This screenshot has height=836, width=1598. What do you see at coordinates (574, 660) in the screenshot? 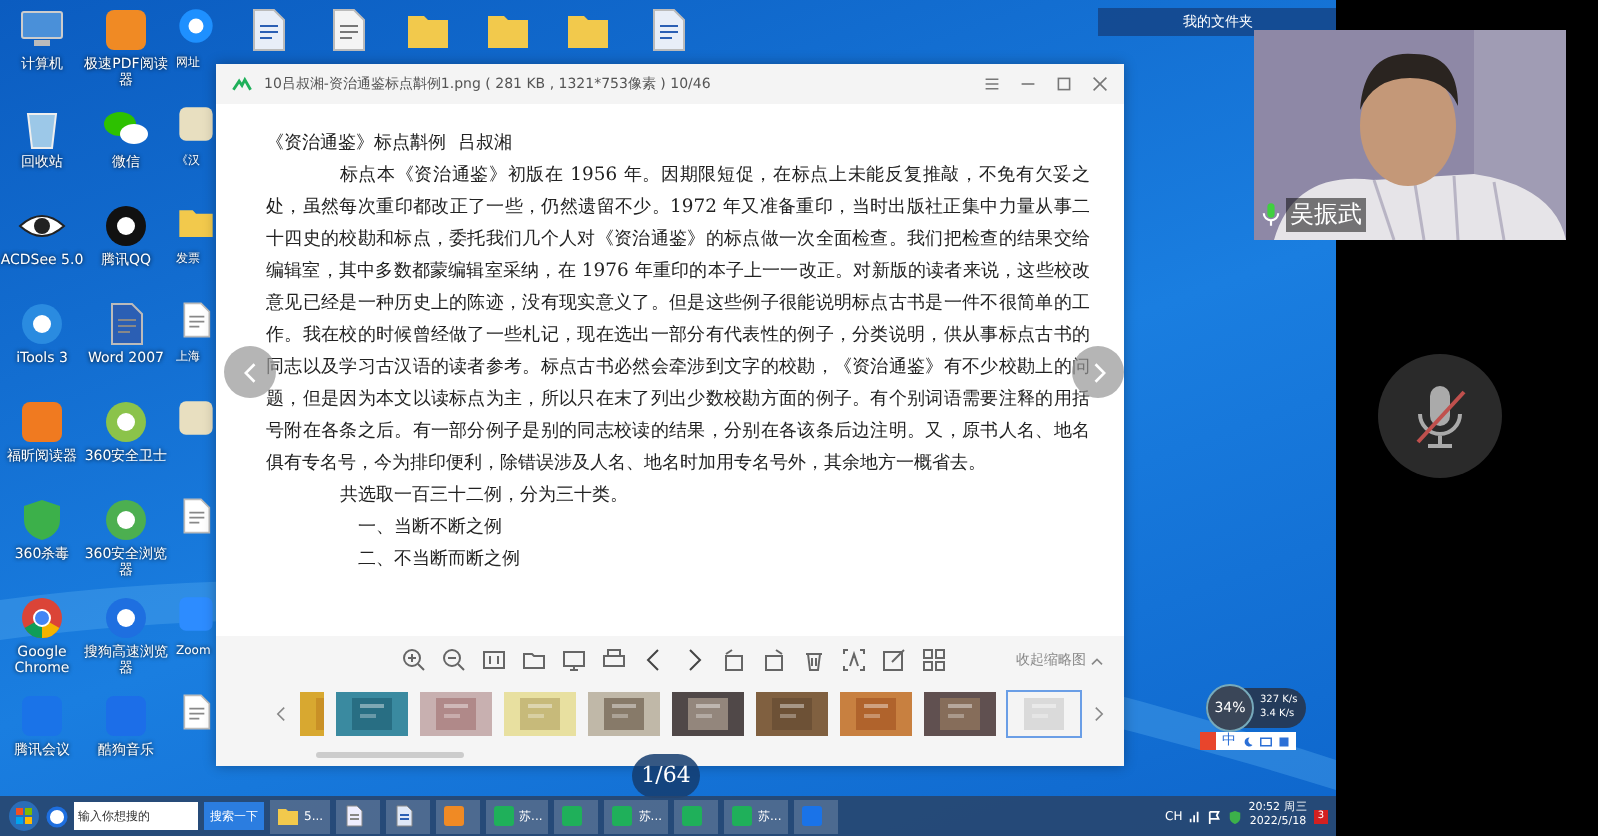
I see `slideshow-icon` at bounding box center [574, 660].